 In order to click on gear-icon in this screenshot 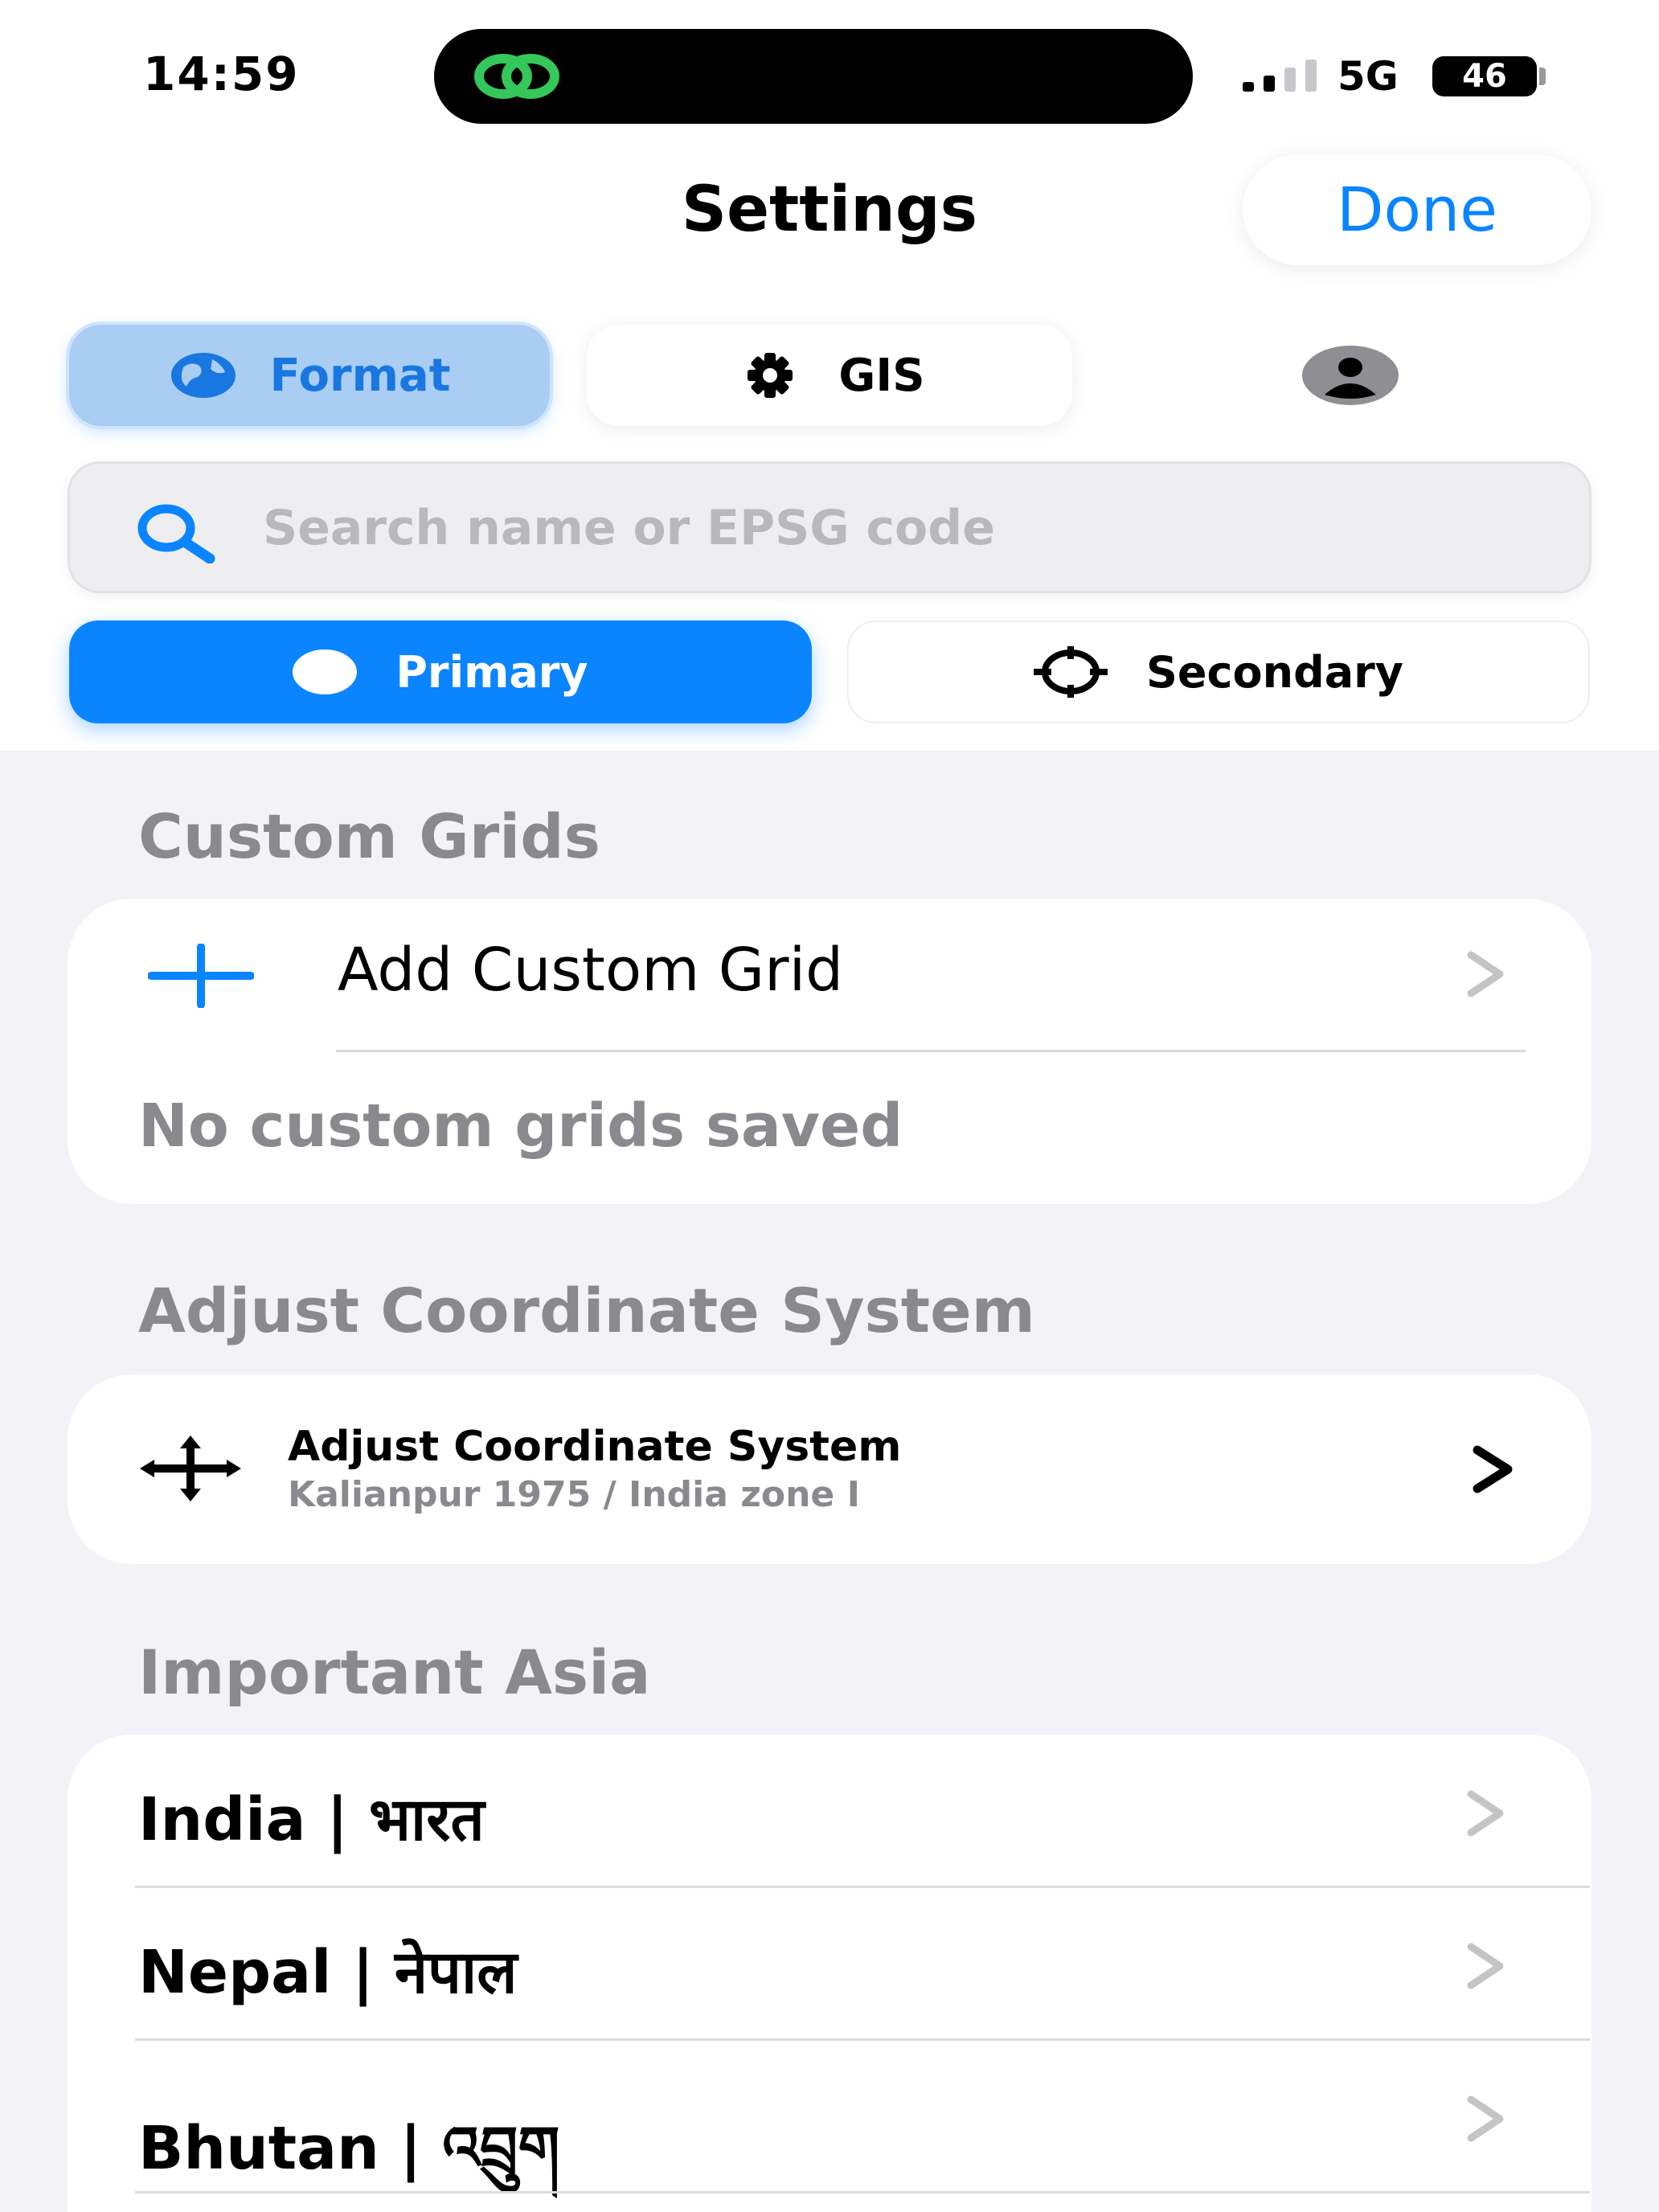, I will do `click(770, 375)`.